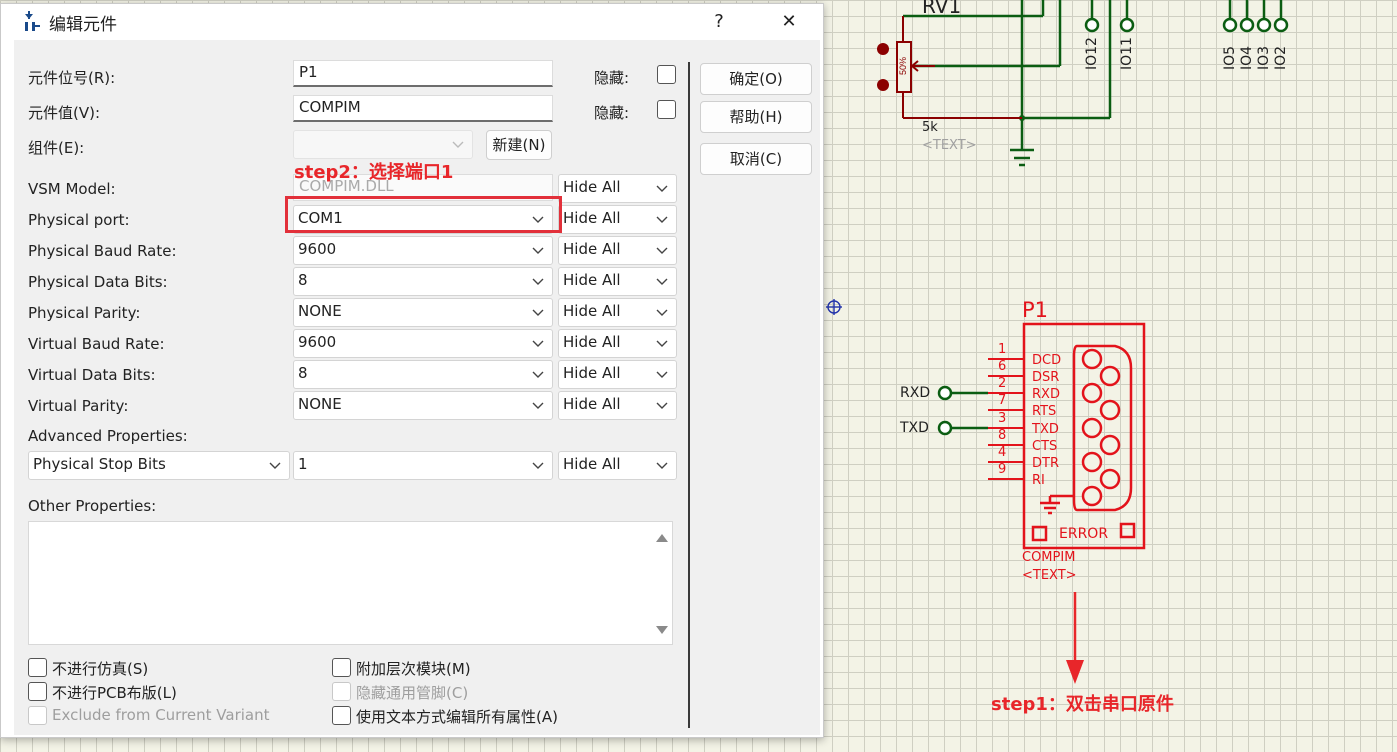 The image size is (1397, 752). I want to click on pin-number: 1, so click(1002, 349).